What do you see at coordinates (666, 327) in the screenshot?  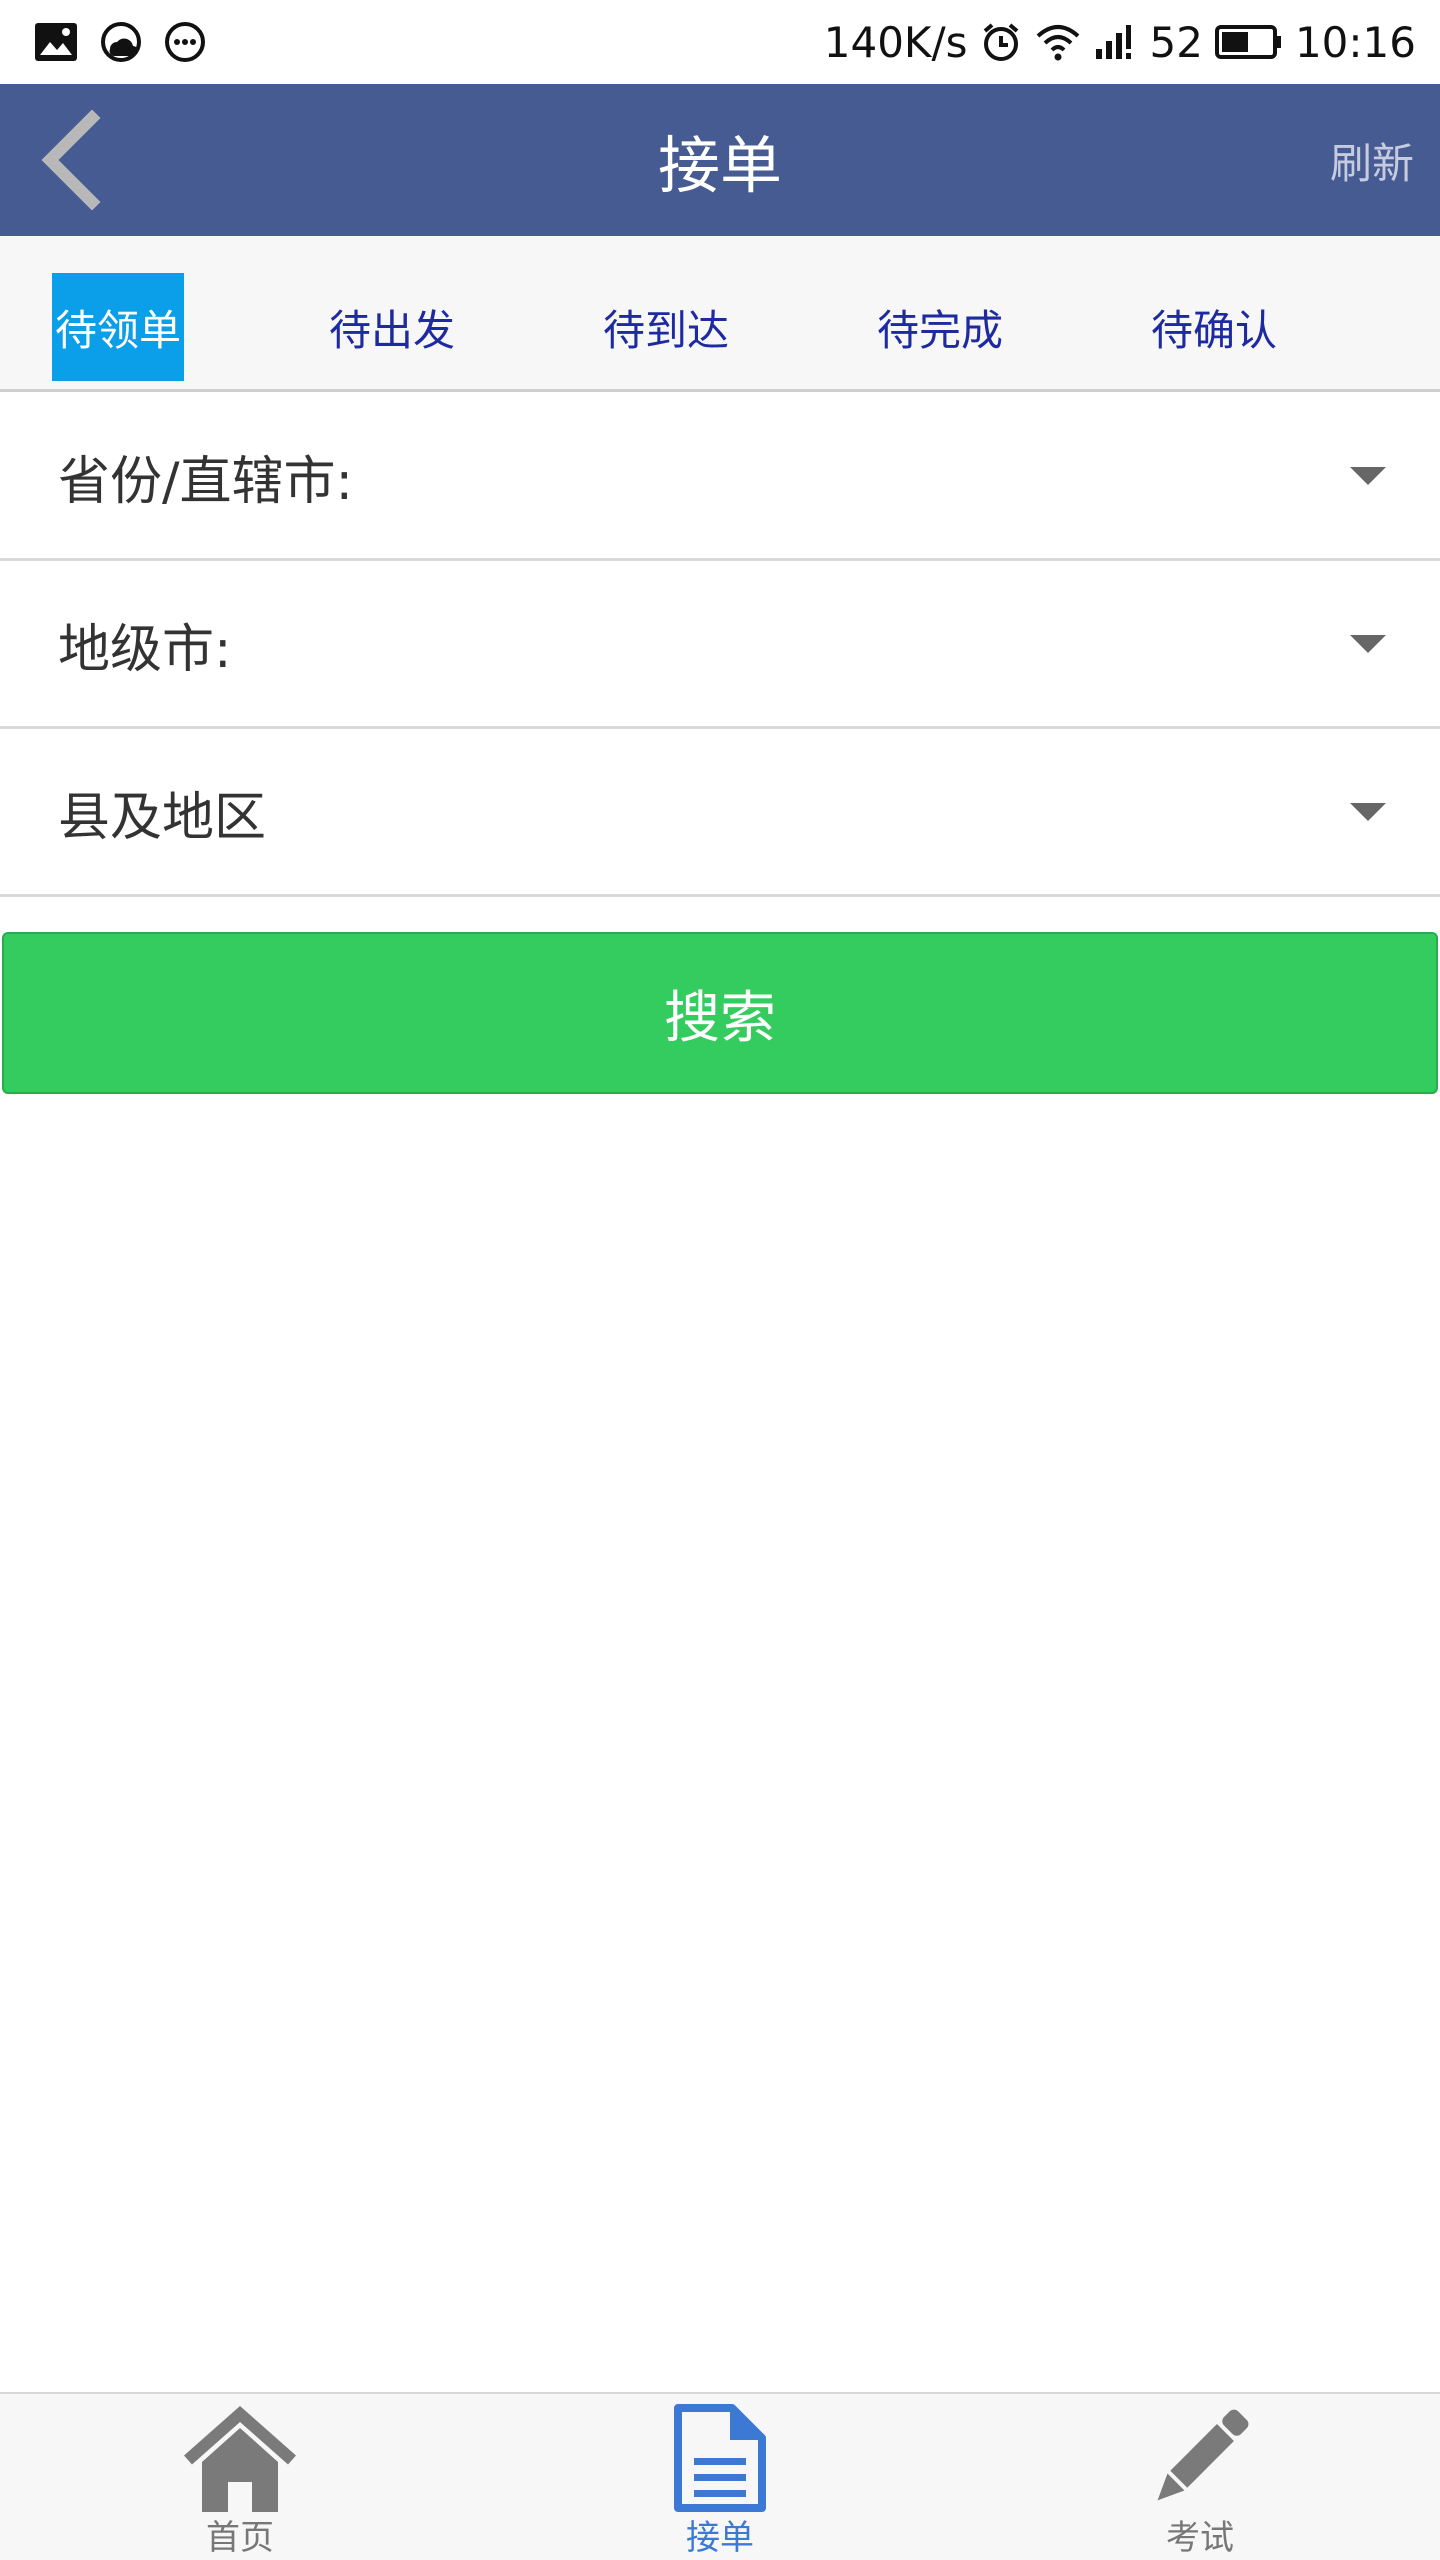 I see `tab-pending-arrive: 待到达` at bounding box center [666, 327].